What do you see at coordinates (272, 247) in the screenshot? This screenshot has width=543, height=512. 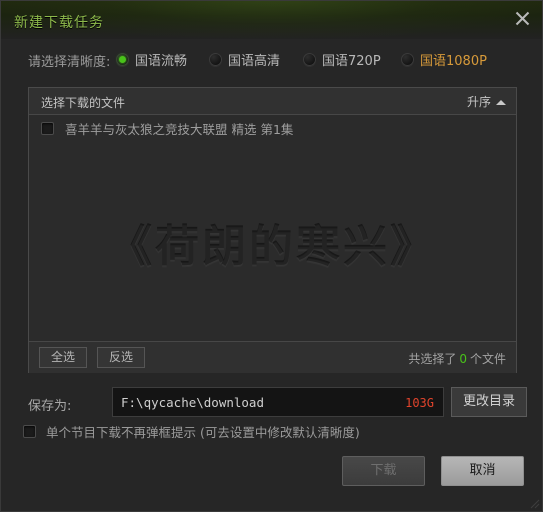 I see `watermark-text: 《荷朗的寒兴》` at bounding box center [272, 247].